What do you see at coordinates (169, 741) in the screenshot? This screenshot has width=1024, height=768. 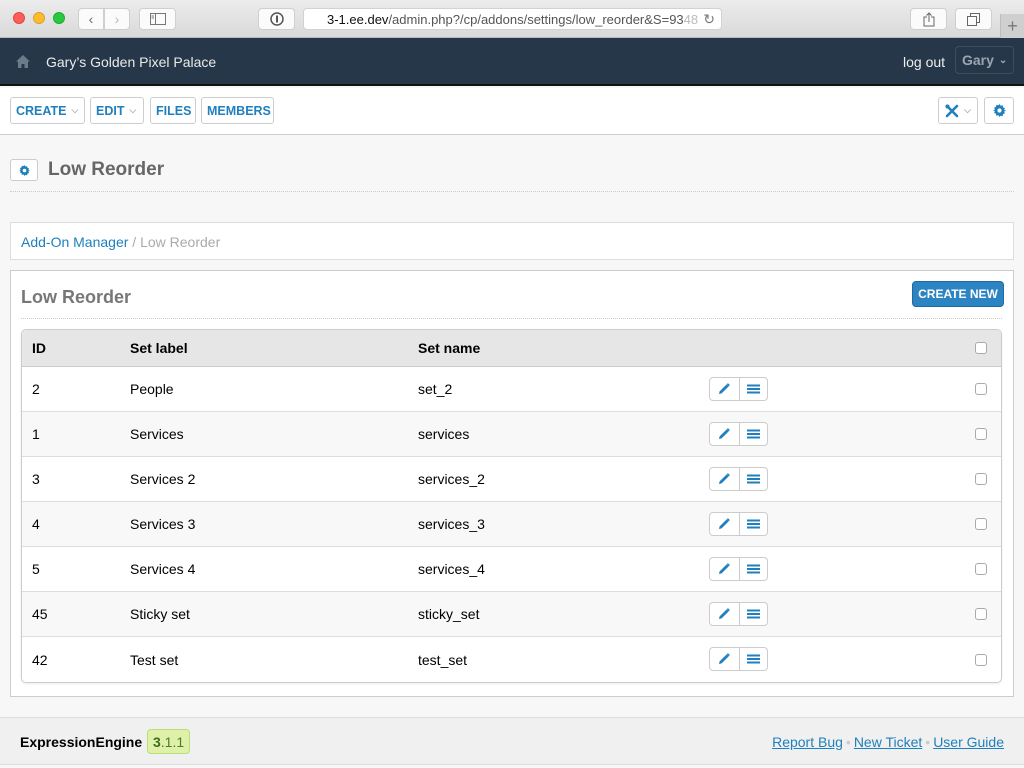 I see `version-badge: 3.1.1` at bounding box center [169, 741].